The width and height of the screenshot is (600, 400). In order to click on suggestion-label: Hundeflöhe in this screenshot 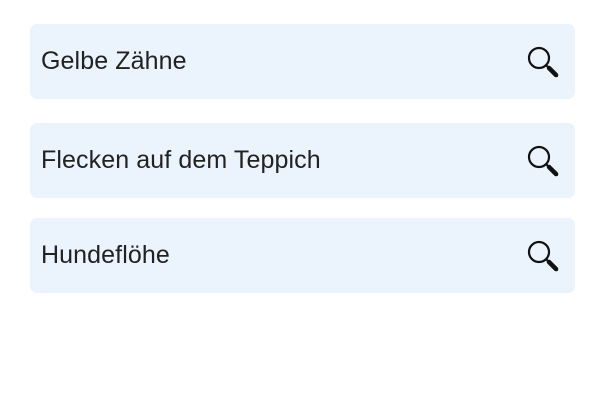, I will do `click(105, 255)`.